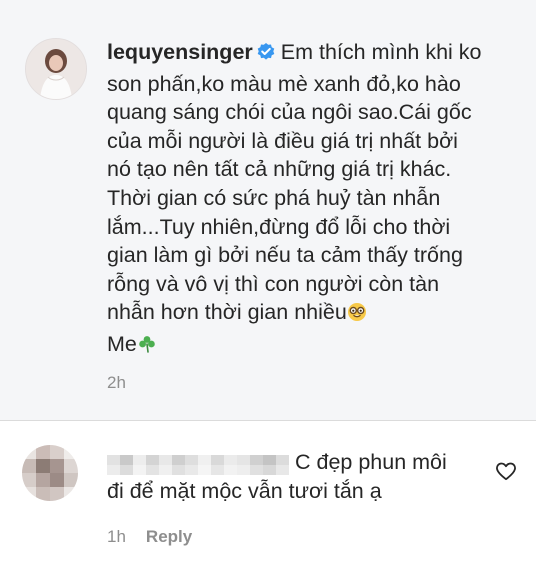  I want to click on comment-meta: 1h Reply, so click(149, 537).